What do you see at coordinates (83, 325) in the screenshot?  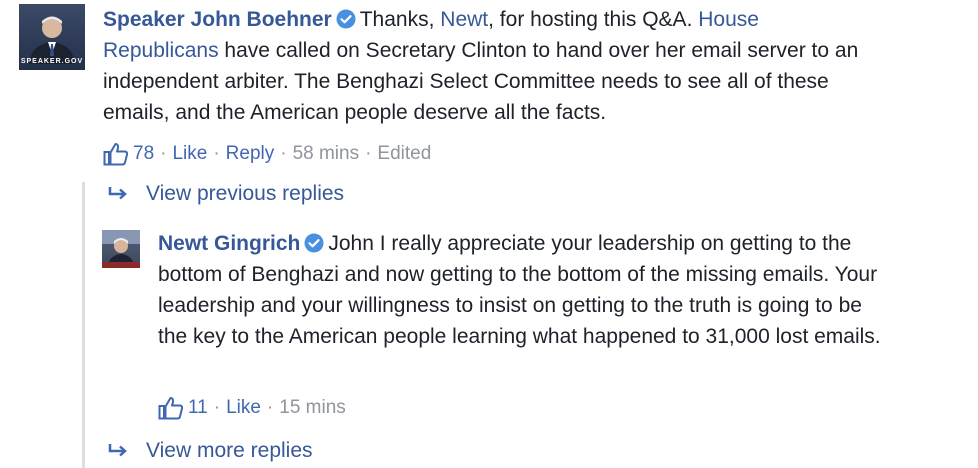 I see `reply-thread-line` at bounding box center [83, 325].